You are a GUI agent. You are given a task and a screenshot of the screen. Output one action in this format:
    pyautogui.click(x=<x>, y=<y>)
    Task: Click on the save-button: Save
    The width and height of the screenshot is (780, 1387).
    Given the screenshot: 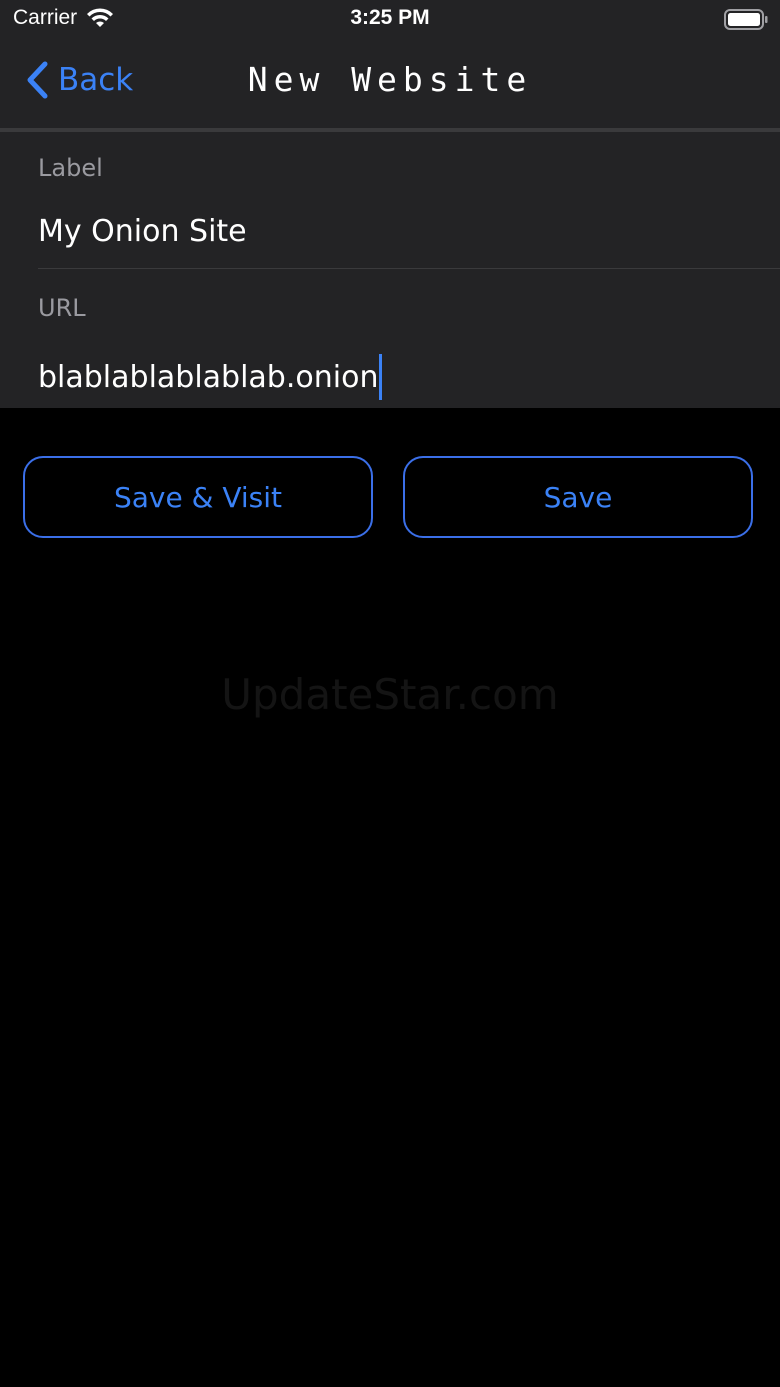 What is the action you would take?
    pyautogui.click(x=578, y=497)
    